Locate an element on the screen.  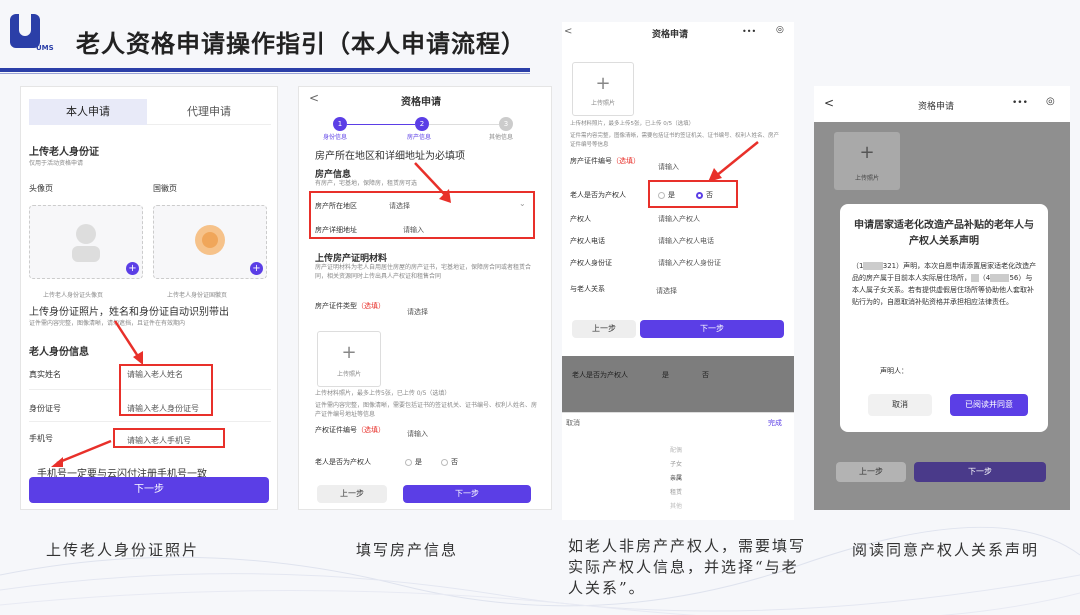
picker-option: 配偶 is located at coordinates (676, 450).